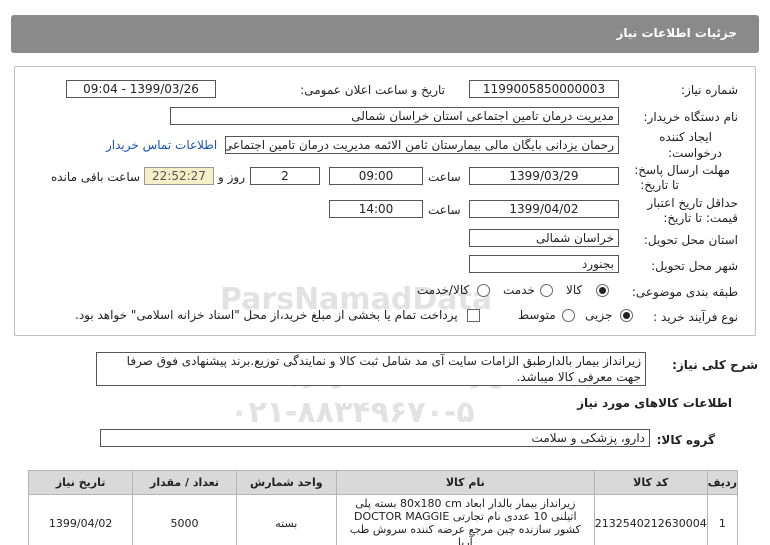 The height and width of the screenshot is (545, 770). Describe the element at coordinates (473, 315) in the screenshot. I see `treasury-payment-checkbox` at that location.